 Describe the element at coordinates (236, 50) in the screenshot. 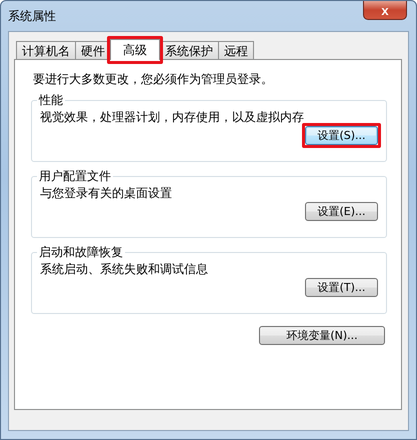

I see `tab: 远程` at that location.